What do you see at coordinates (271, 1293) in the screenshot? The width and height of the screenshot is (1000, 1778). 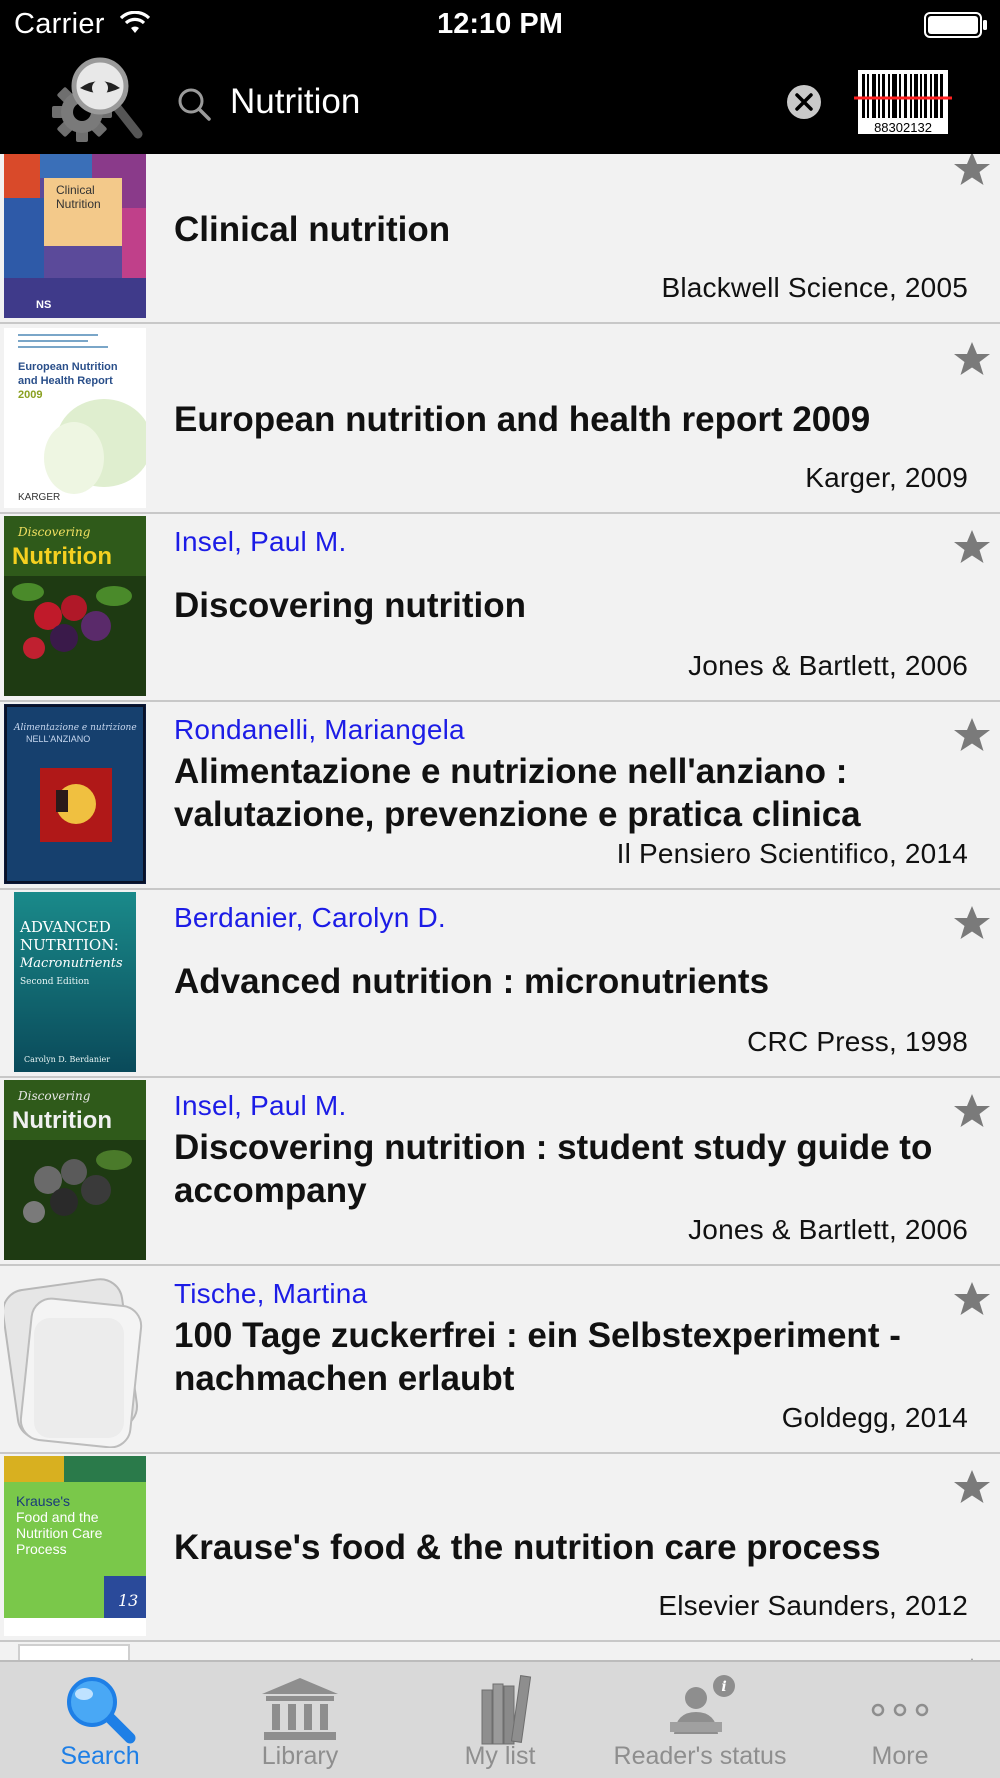 I see `book-author: Tische, Martina` at bounding box center [271, 1293].